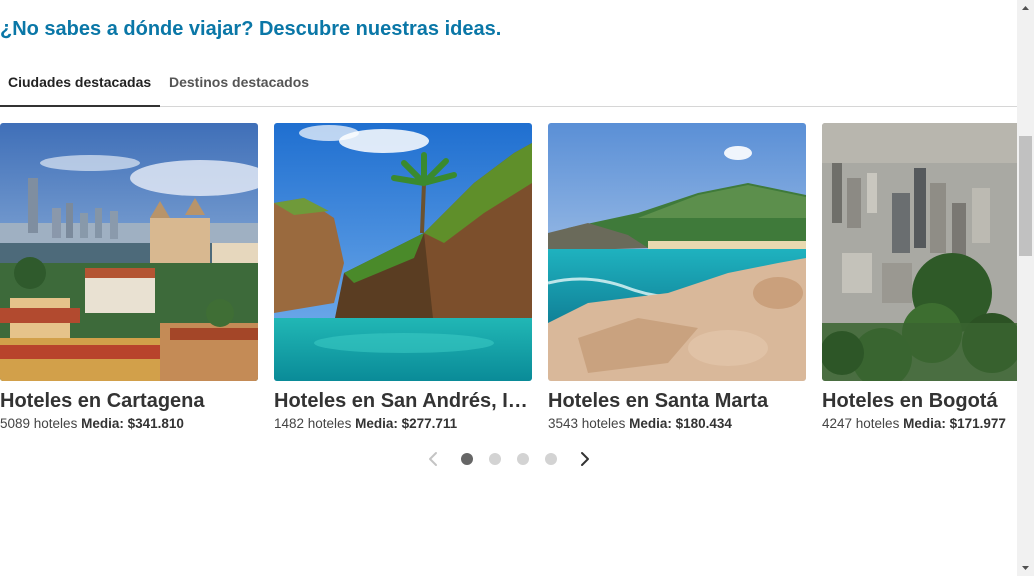  I want to click on hotel-count: 1482 hoteles, so click(313, 423).